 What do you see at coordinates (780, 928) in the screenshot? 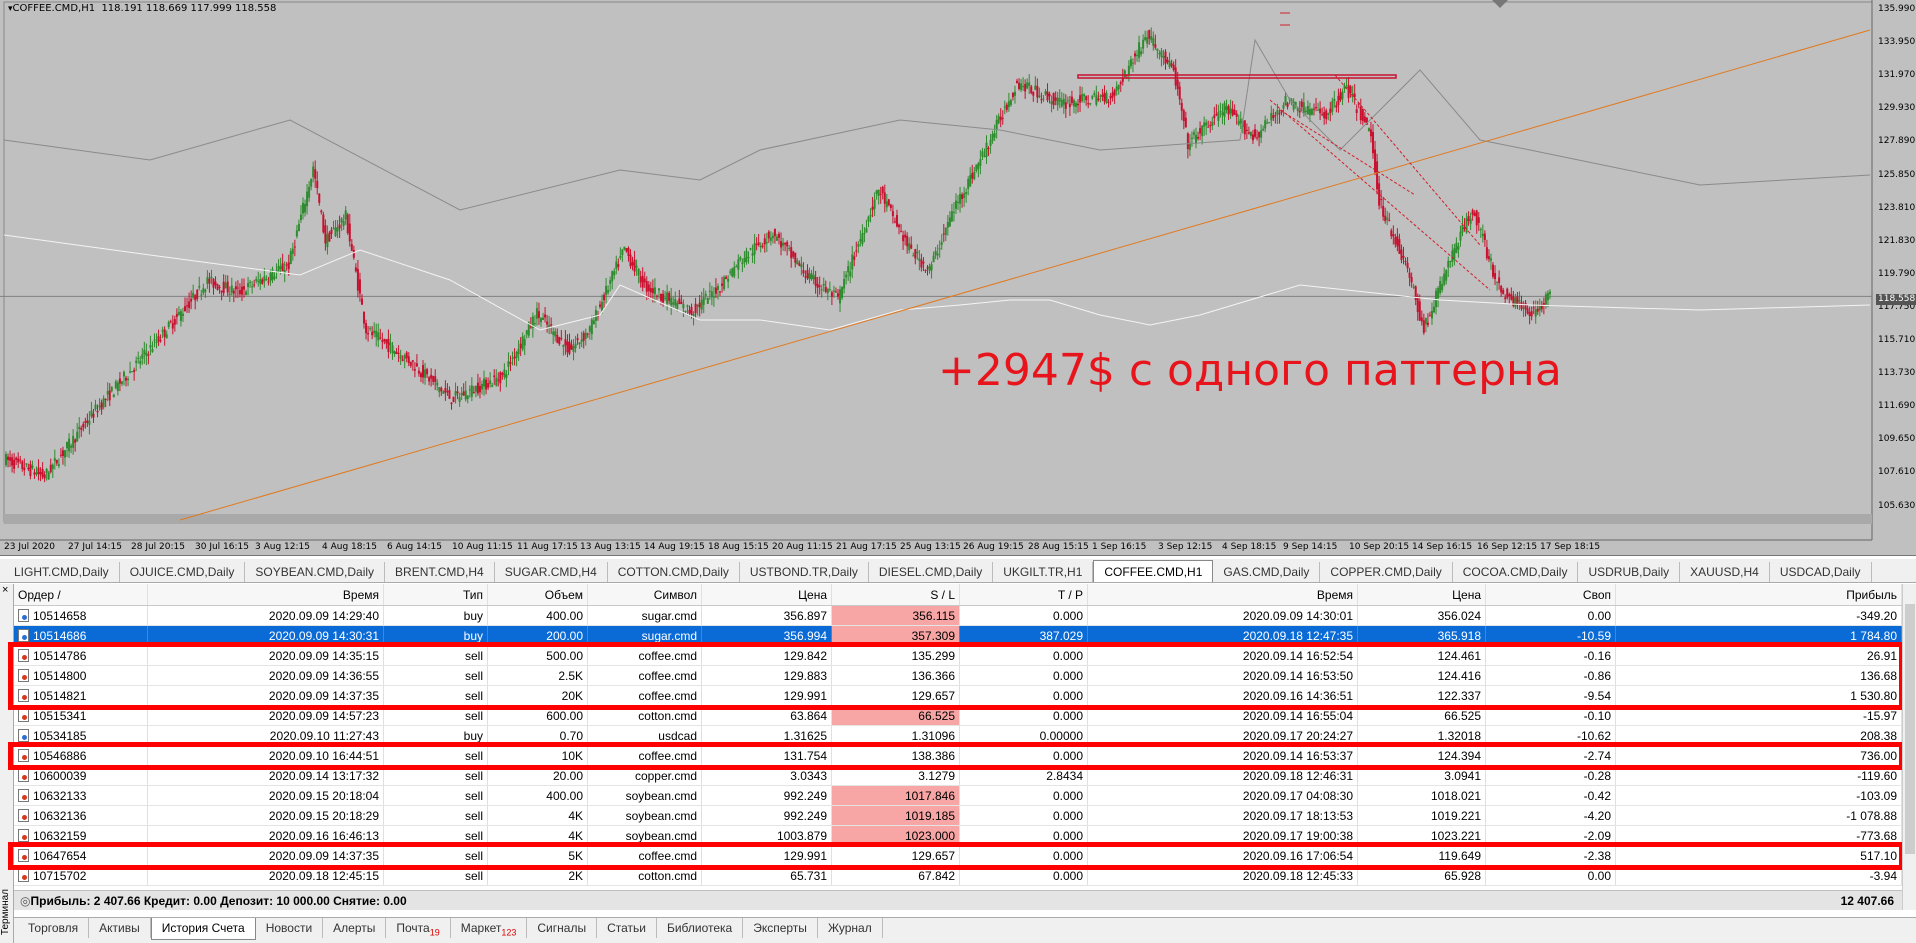
I see `terminal-tab: Эксперты` at bounding box center [780, 928].